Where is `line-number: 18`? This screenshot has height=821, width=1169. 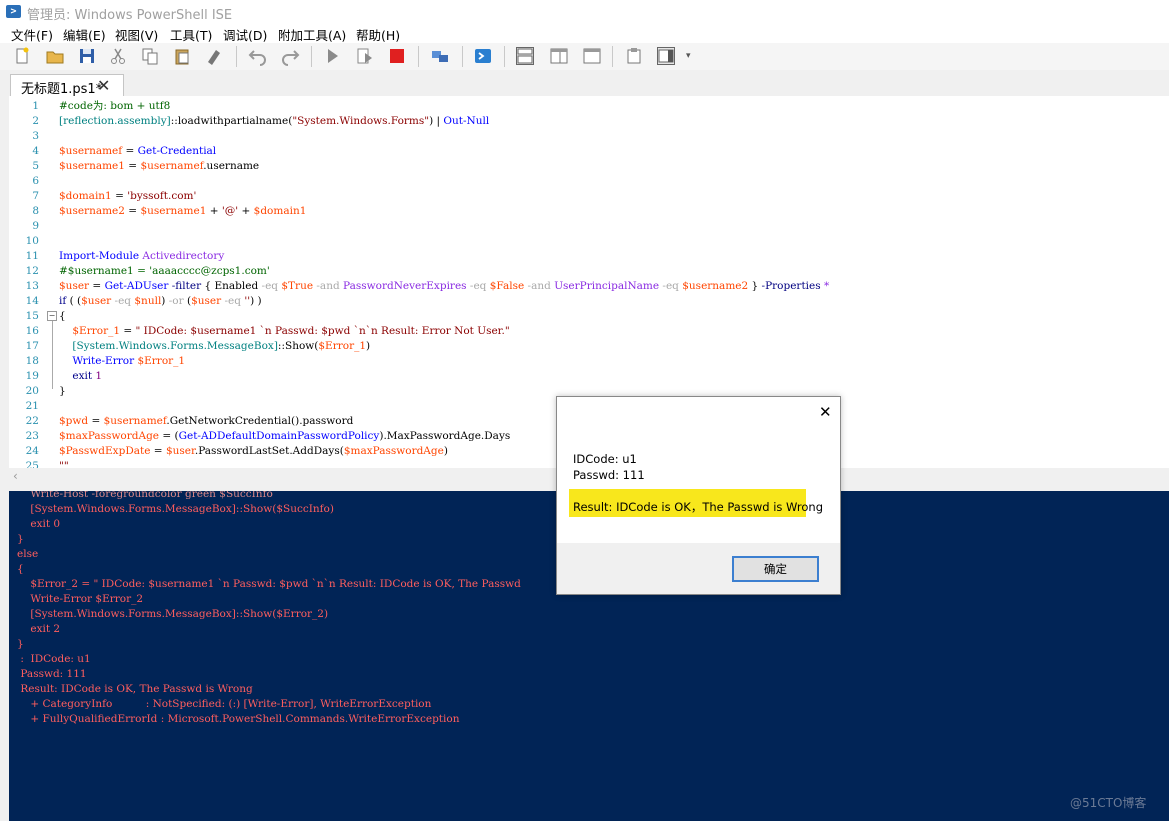
line-number: 18 is located at coordinates (32, 361).